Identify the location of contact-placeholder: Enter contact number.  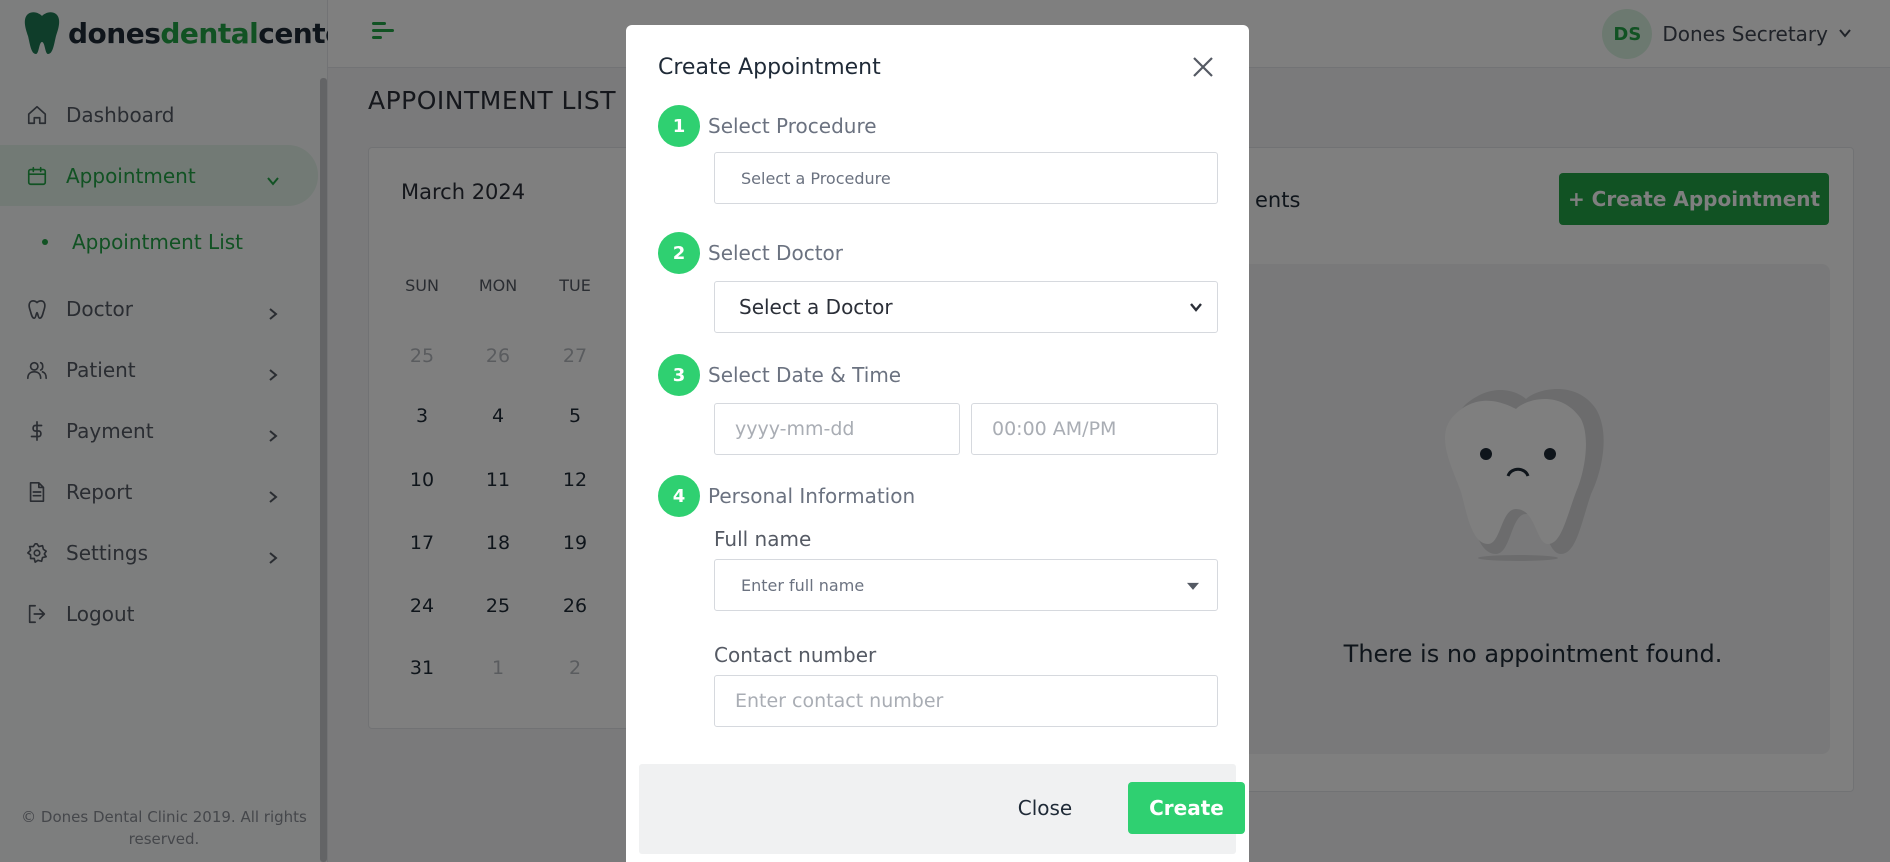
(839, 701).